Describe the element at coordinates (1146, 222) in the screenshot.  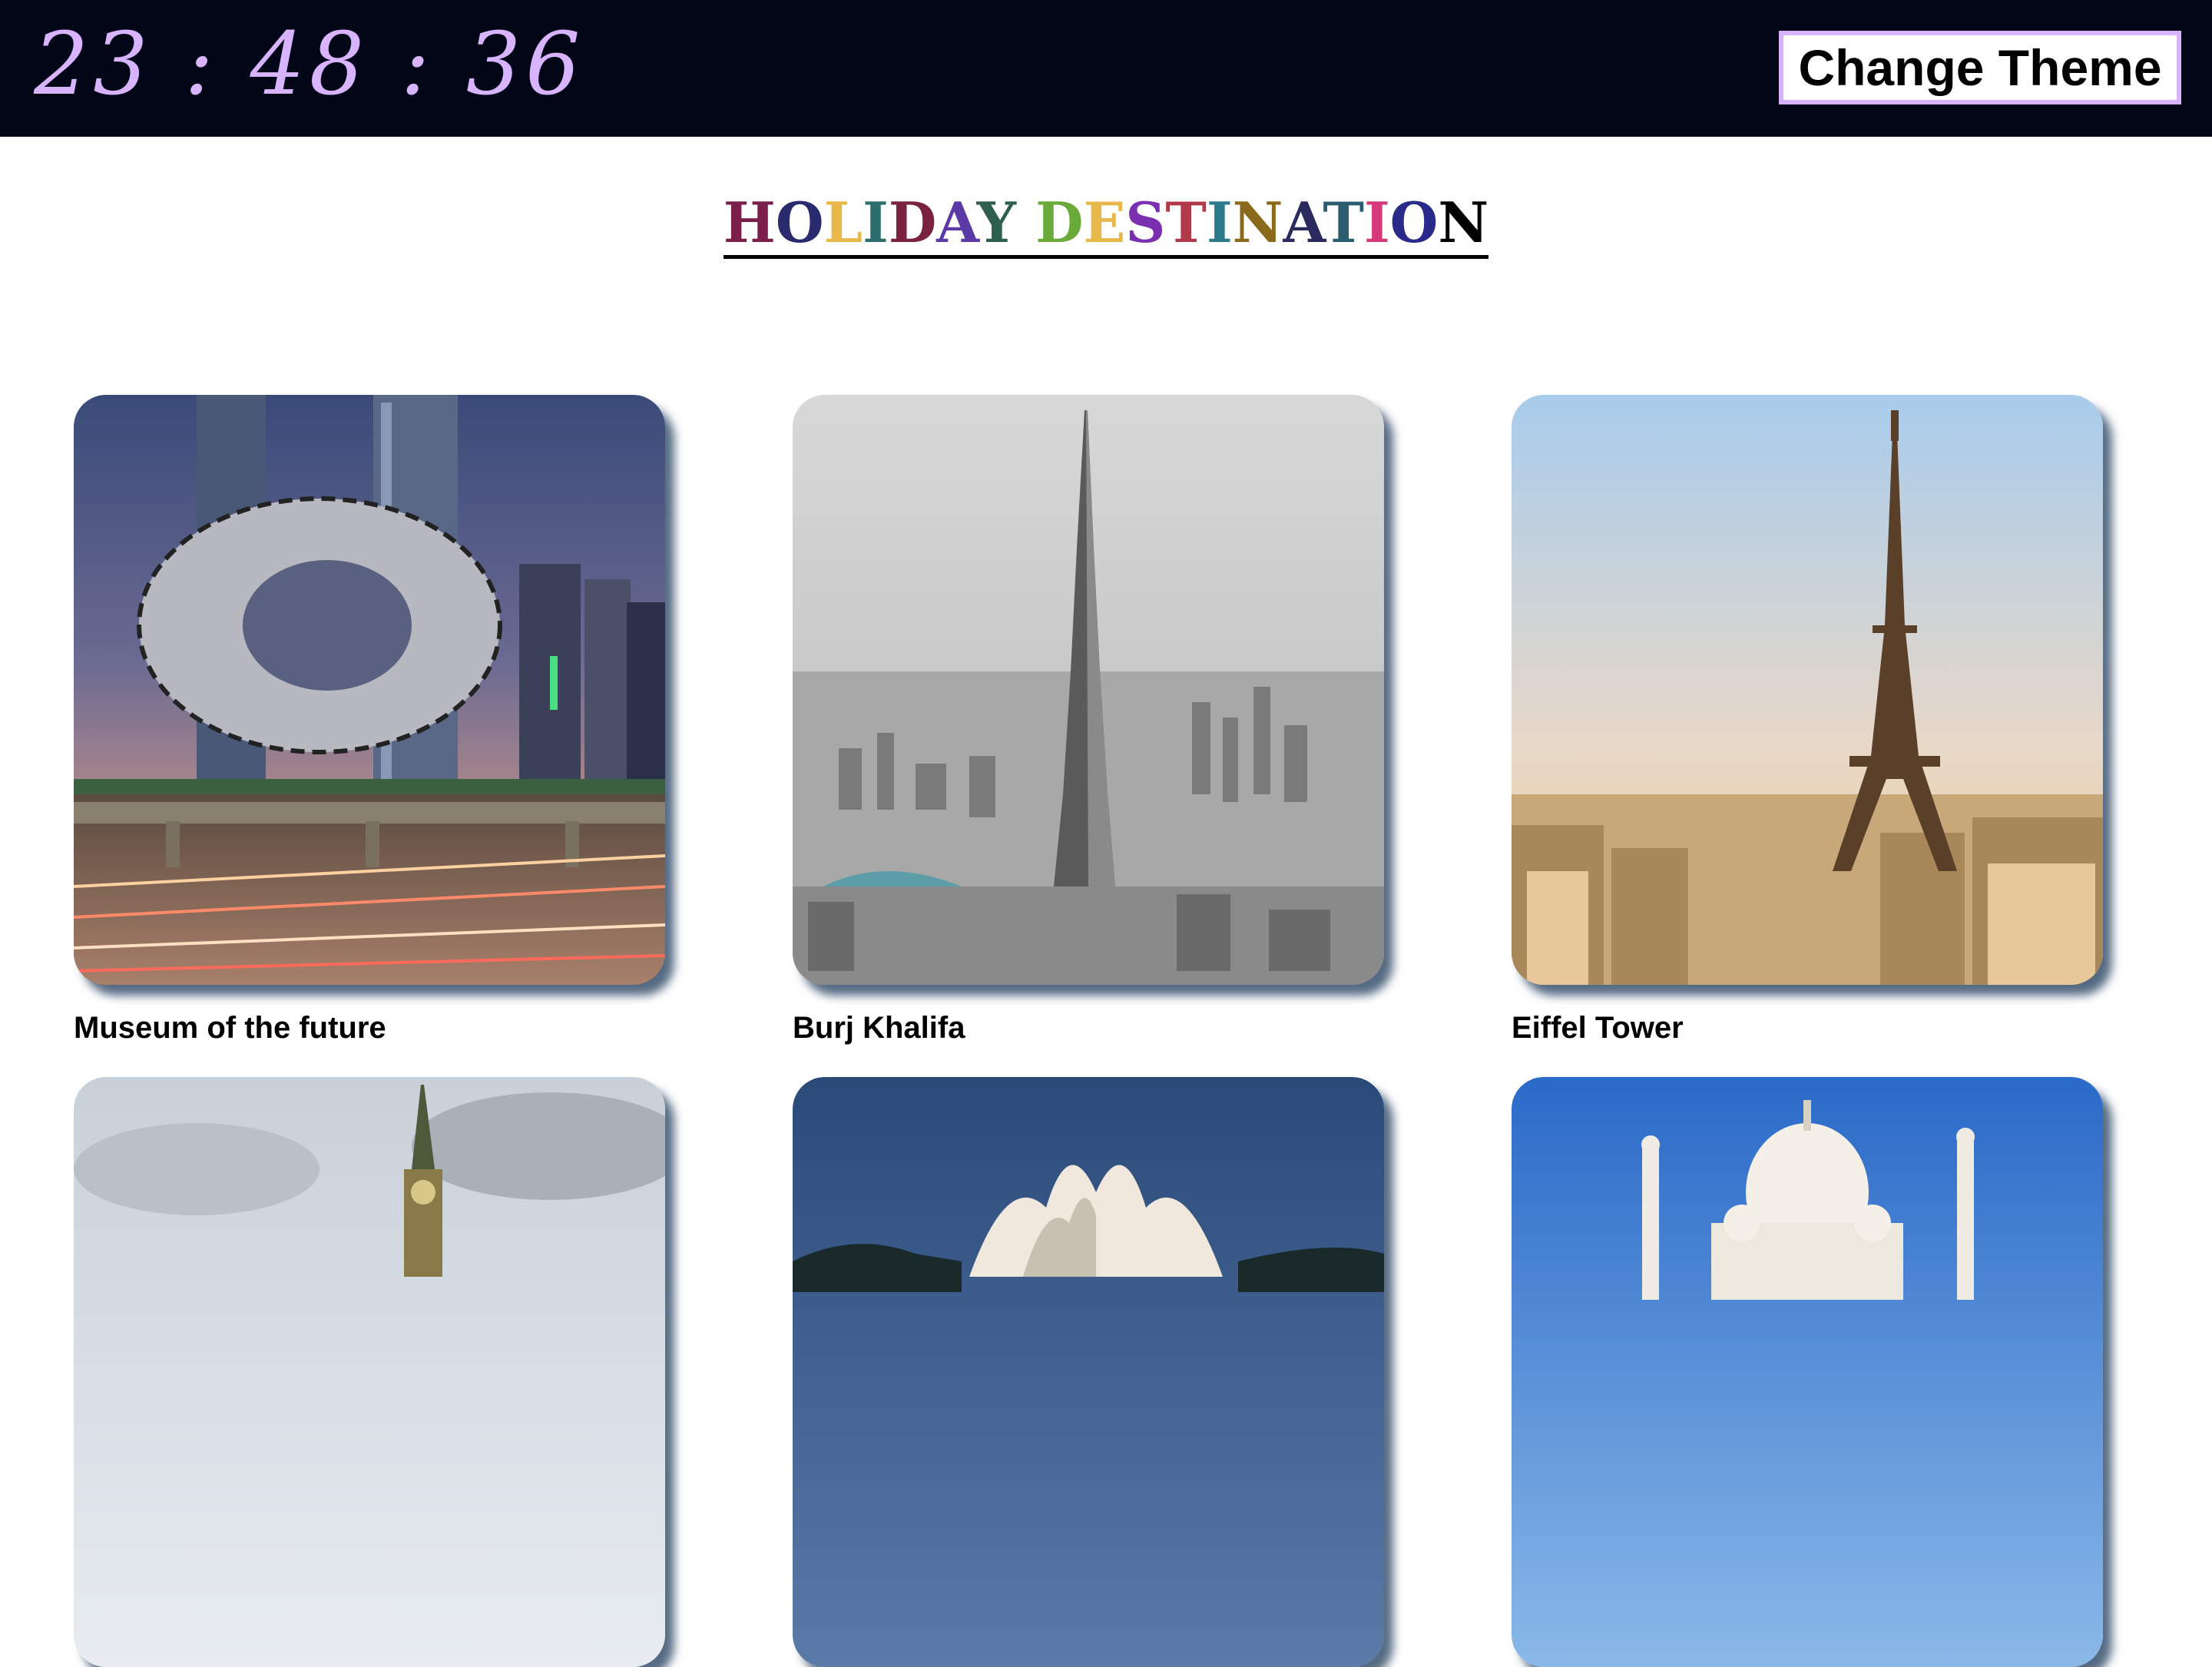
I see `page-title-letter: S` at that location.